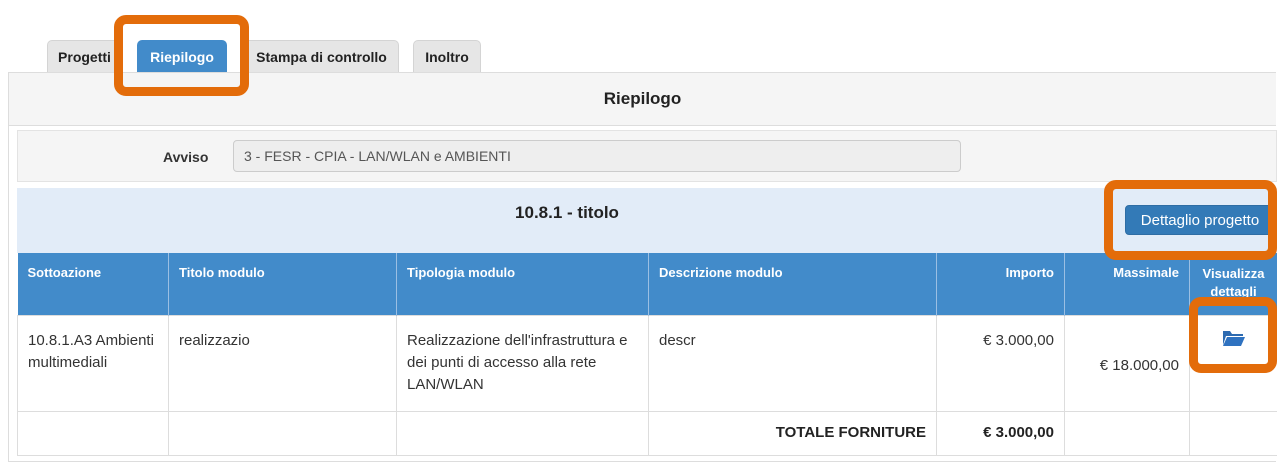  I want to click on col-massimale: Massimale, so click(1127, 284).